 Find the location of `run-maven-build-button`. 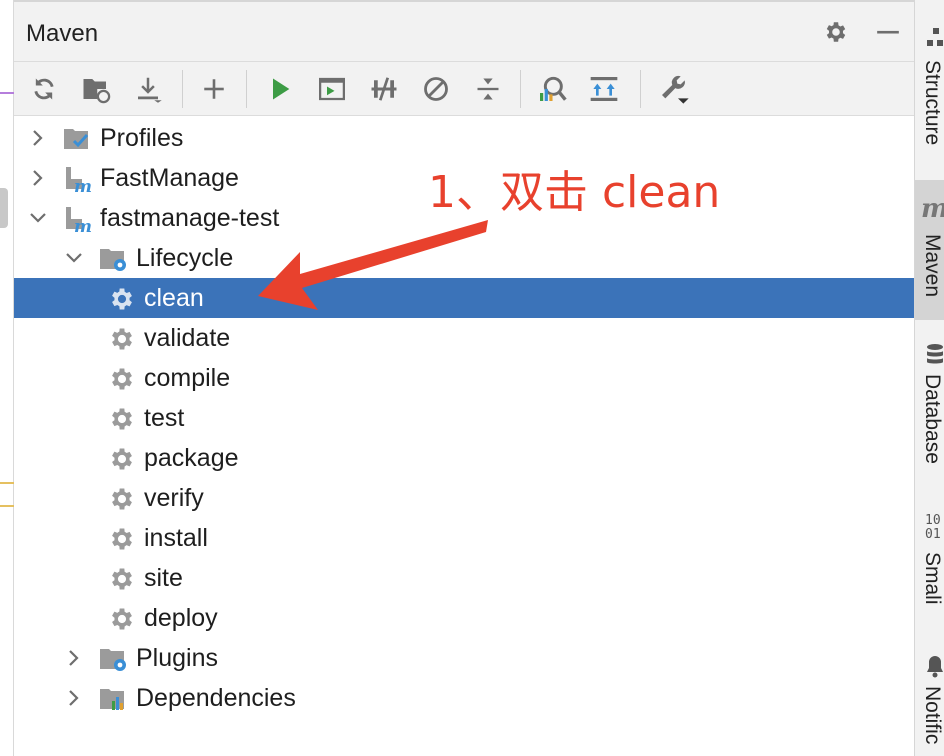

run-maven-build-button is located at coordinates (280, 89).